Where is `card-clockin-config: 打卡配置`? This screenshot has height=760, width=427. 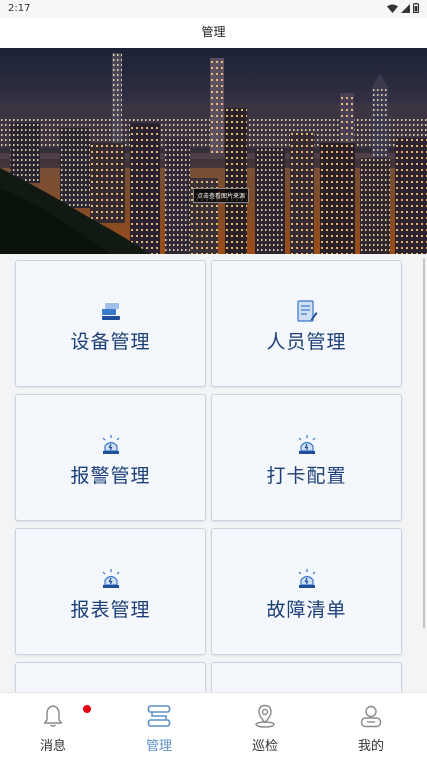 card-clockin-config: 打卡配置 is located at coordinates (306, 457).